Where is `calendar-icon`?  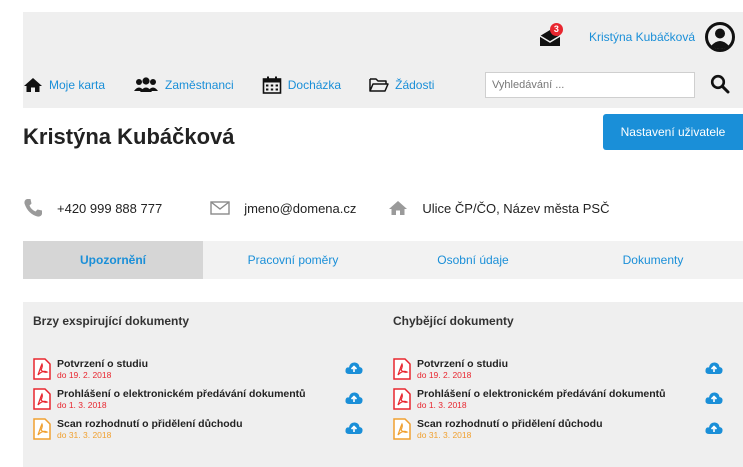 calendar-icon is located at coordinates (272, 85).